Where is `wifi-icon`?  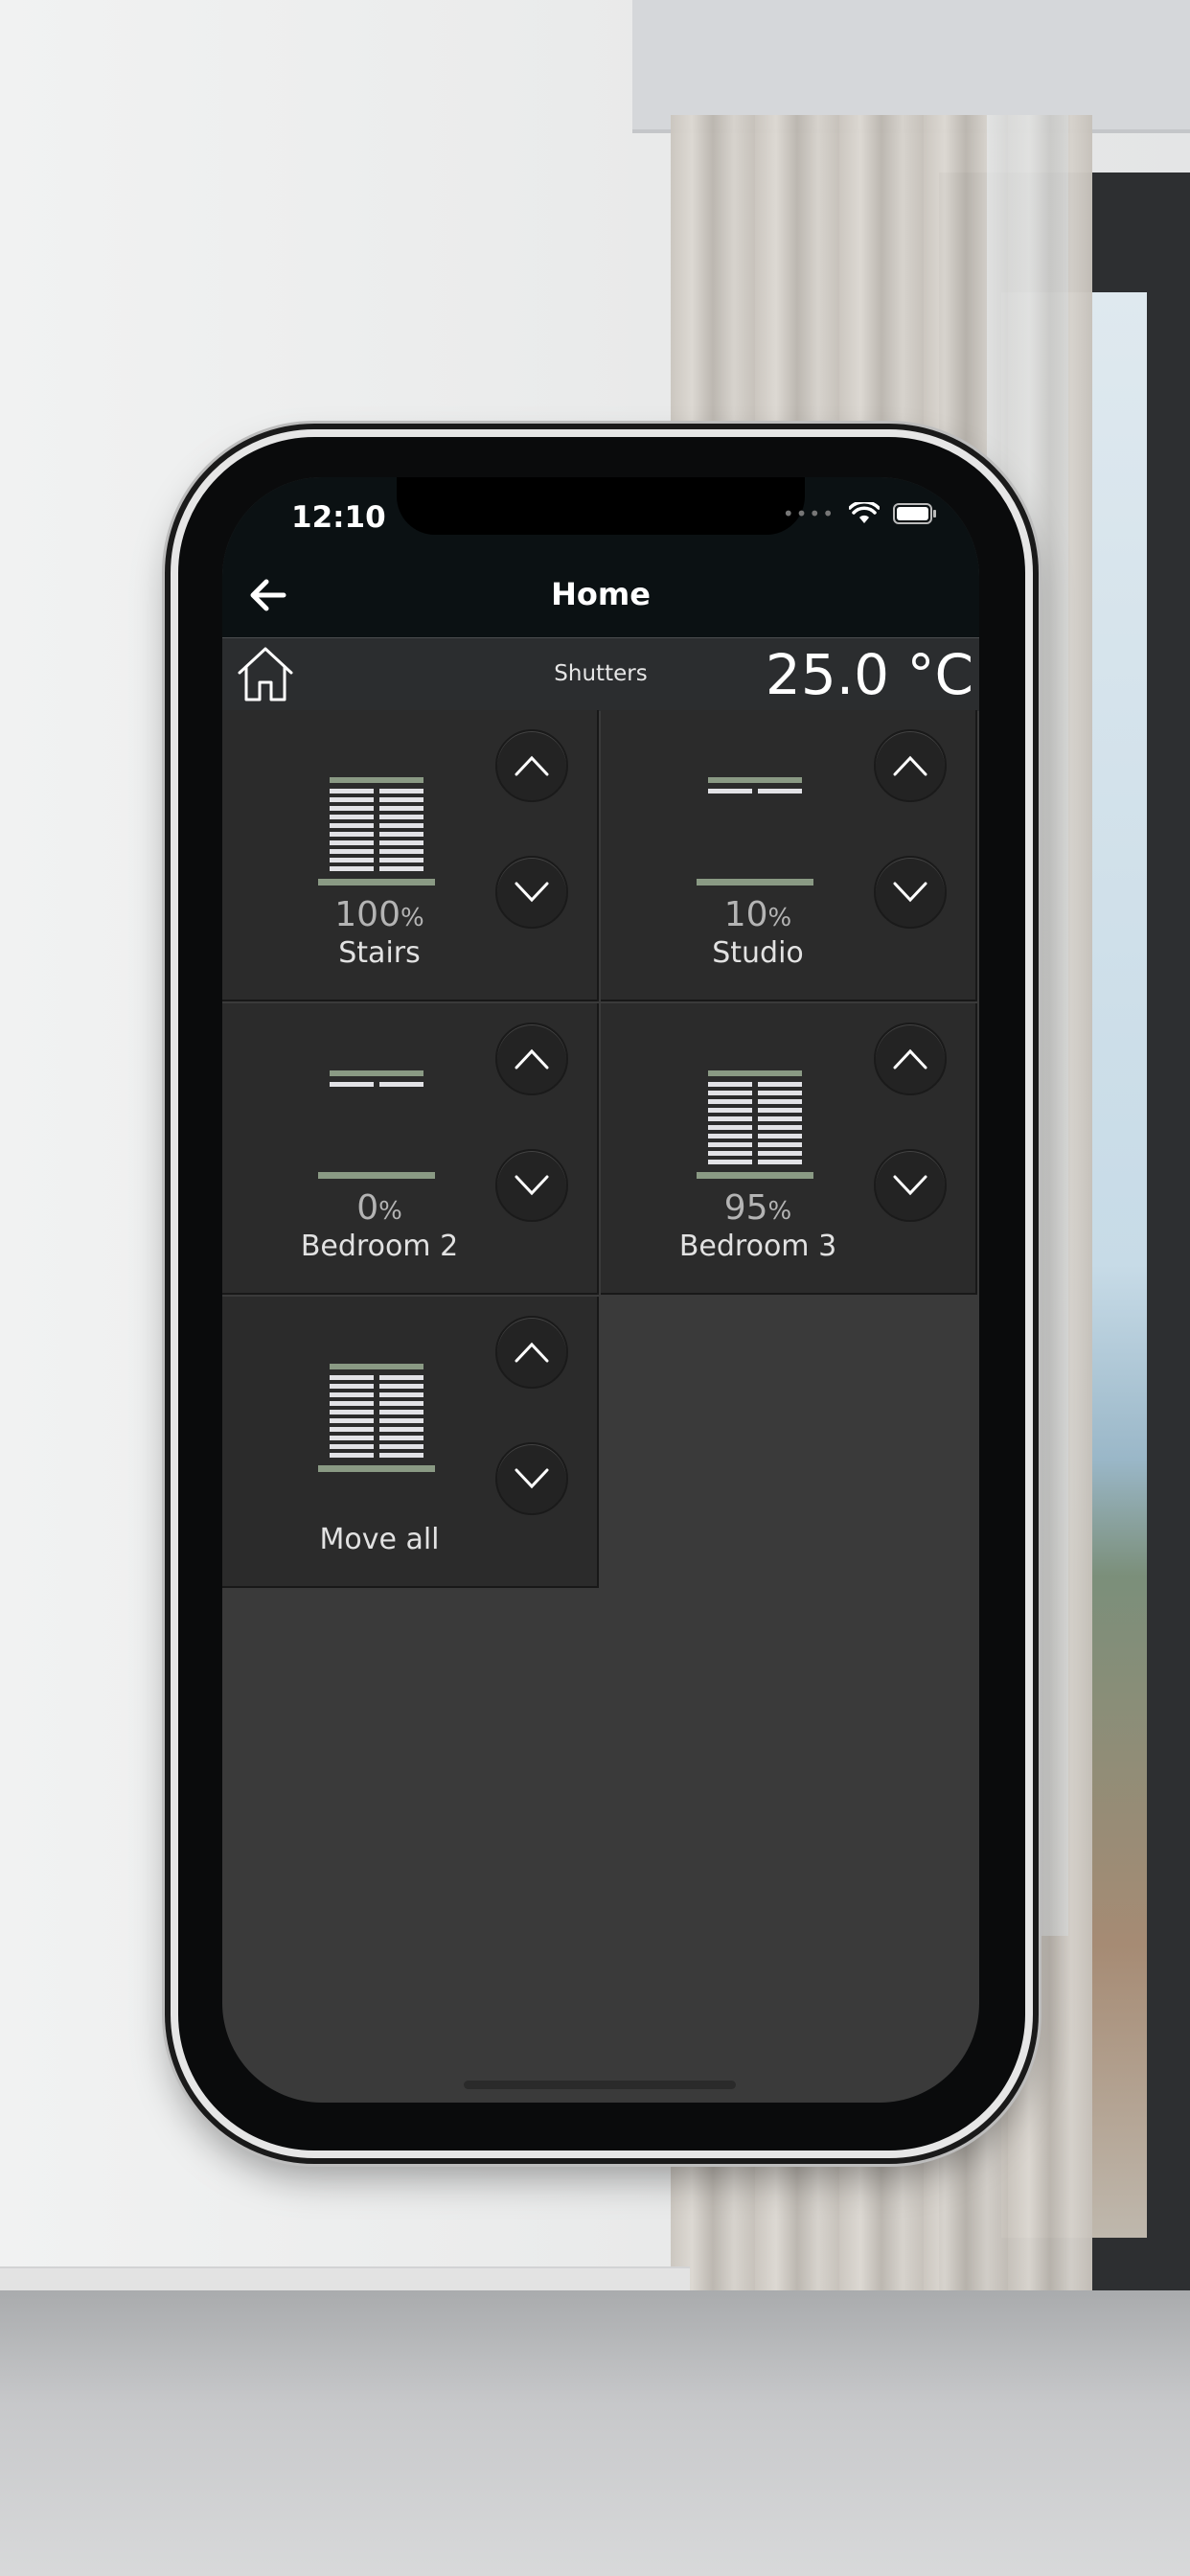 wifi-icon is located at coordinates (865, 513).